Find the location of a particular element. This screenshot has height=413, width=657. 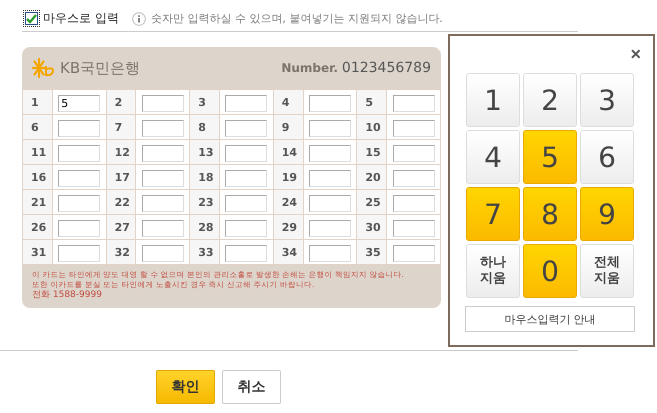

cell-number: 23 is located at coordinates (205, 202).